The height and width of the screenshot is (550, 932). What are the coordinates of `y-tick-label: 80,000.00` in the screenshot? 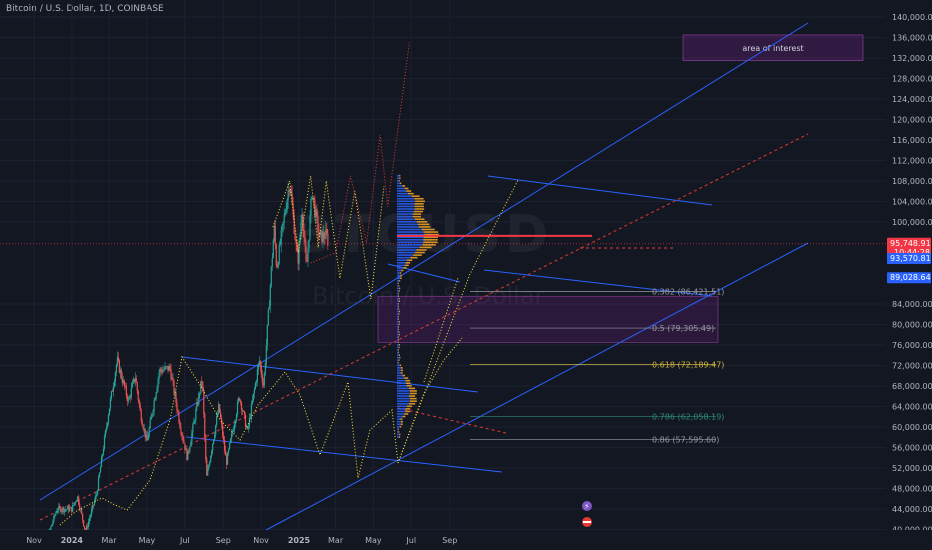 It's located at (912, 325).